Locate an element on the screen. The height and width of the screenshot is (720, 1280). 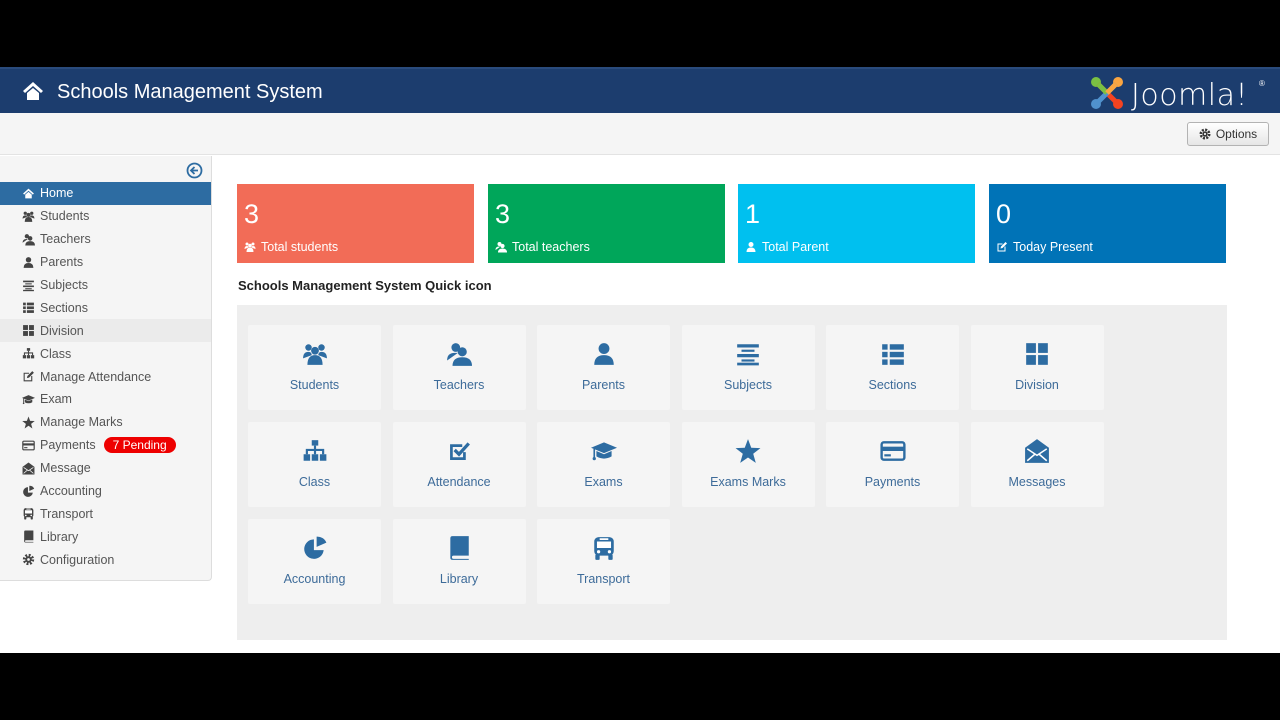
sidebar-item-exam: Exam is located at coordinates (105, 399).